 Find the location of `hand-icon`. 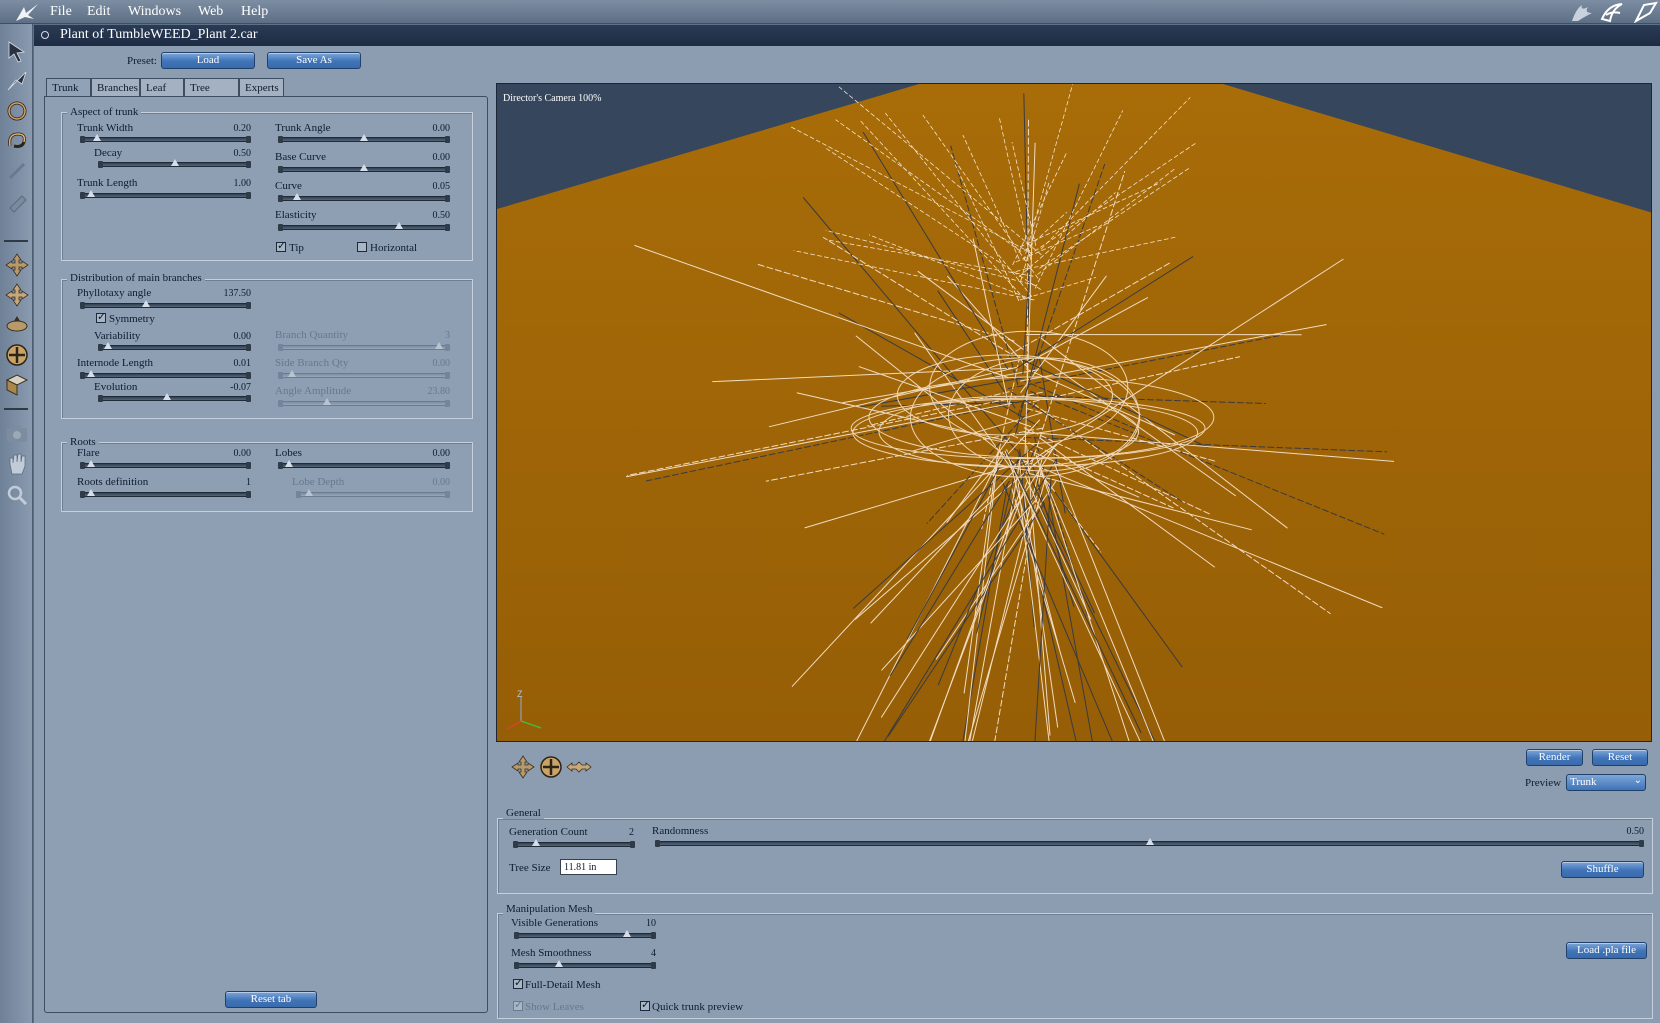

hand-icon is located at coordinates (17, 463).